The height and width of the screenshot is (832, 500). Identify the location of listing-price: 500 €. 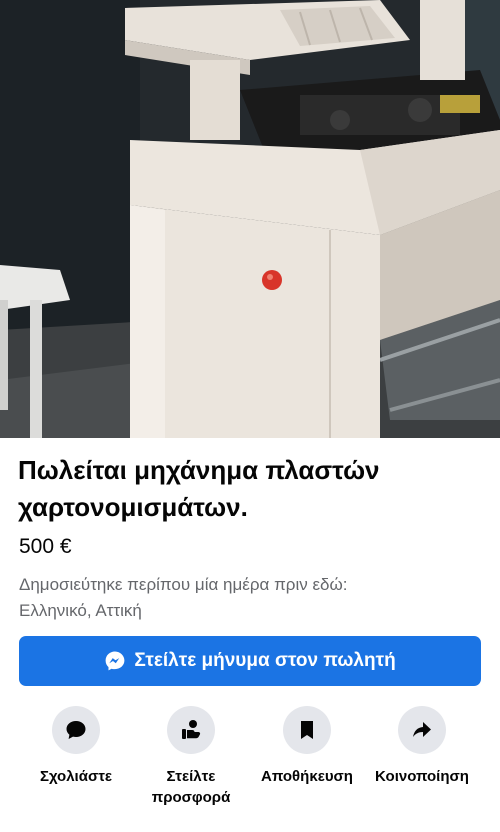
(45, 546).